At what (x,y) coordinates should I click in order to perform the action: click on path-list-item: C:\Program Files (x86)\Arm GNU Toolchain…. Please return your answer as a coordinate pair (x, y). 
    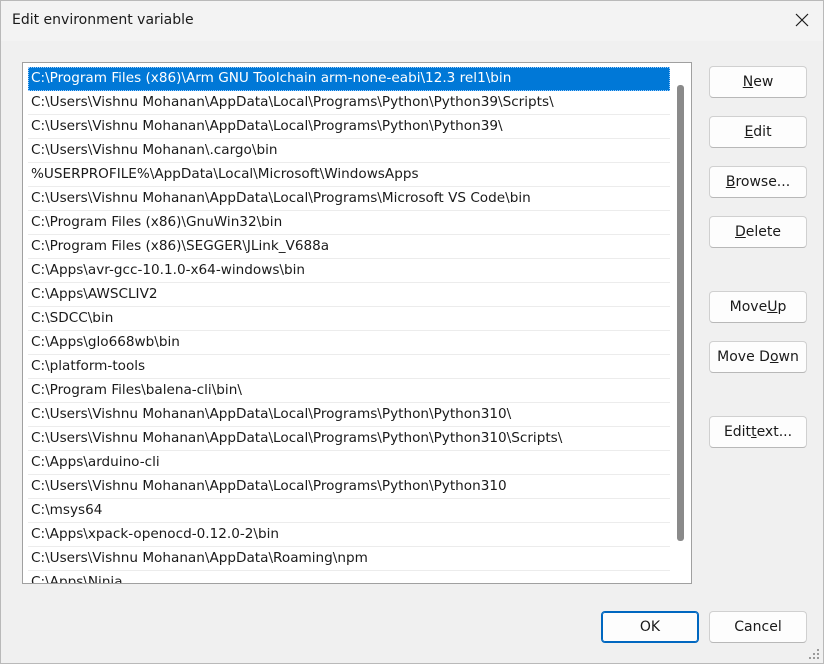
    Looking at the image, I should click on (349, 79).